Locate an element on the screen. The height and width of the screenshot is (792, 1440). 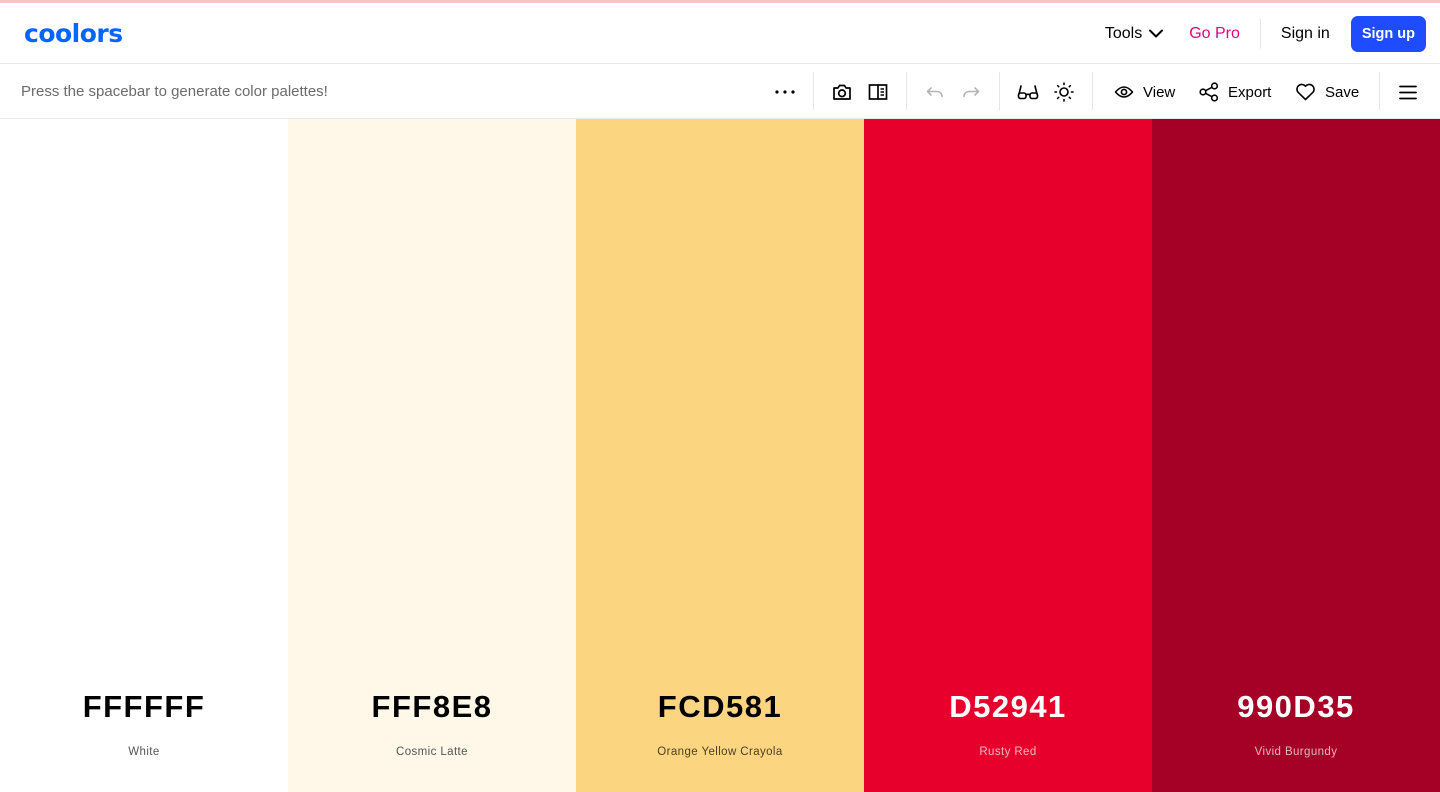
go-pro-link: Go Pro is located at coordinates (1214, 34).